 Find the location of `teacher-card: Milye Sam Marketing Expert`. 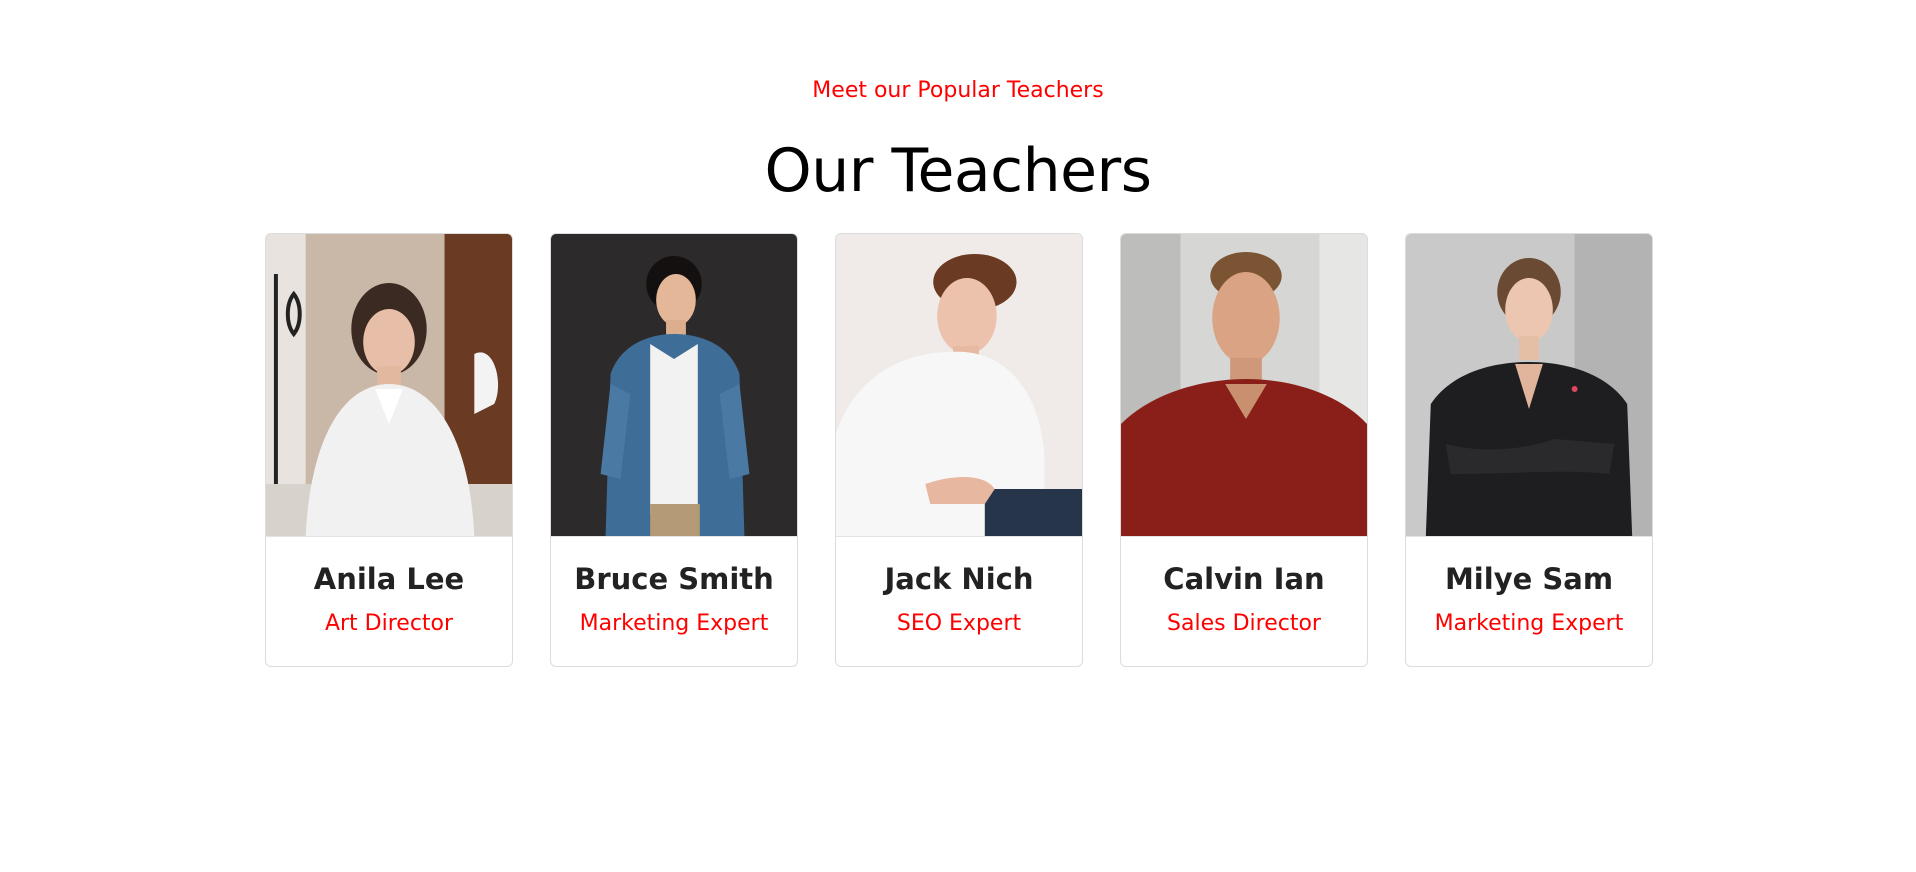

teacher-card: Milye Sam Marketing Expert is located at coordinates (1529, 450).